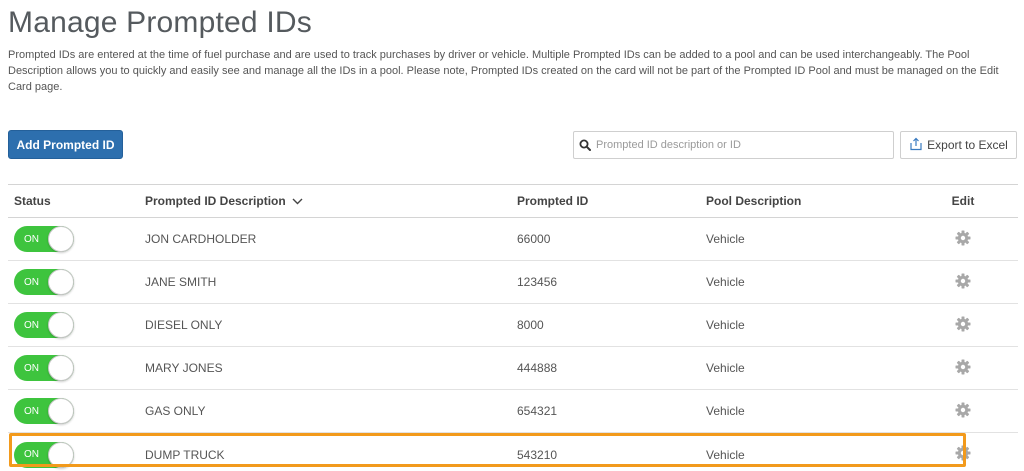 This screenshot has height=471, width=1024. What do you see at coordinates (513, 411) in the screenshot?
I see `table-row: ON GAS ONLY 654321 Vehicle` at bounding box center [513, 411].